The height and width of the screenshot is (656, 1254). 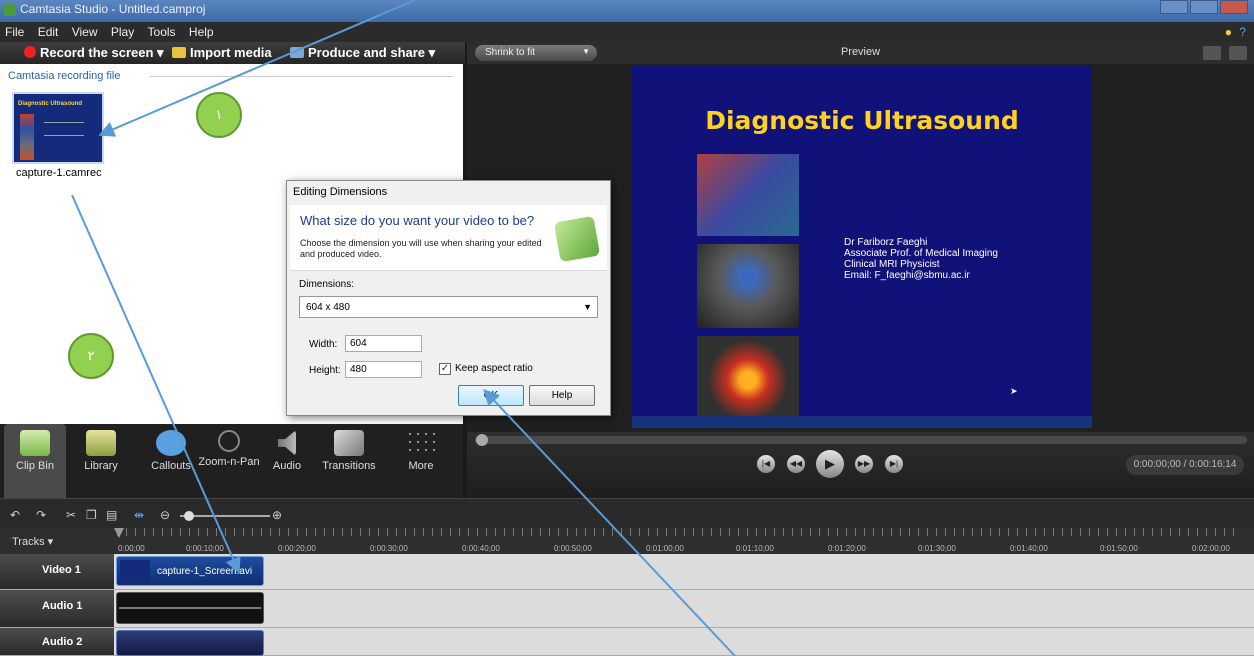 I want to click on height-label: Height:, so click(x=325, y=370).